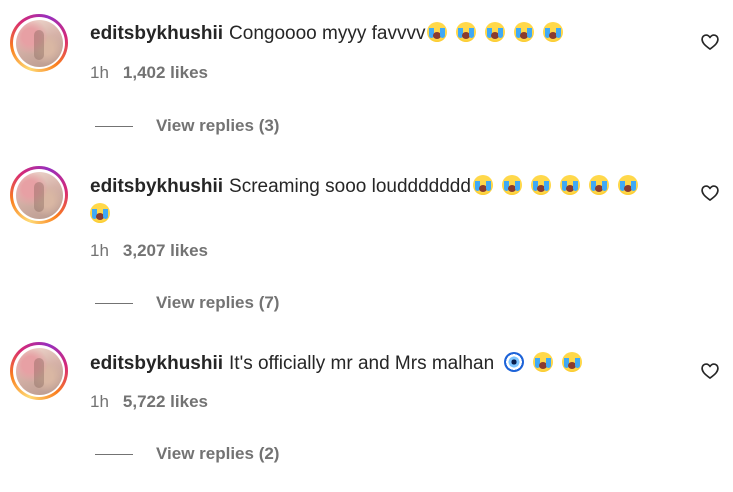 This screenshot has width=733, height=492. I want to click on view-replies-label: View replies (2), so click(218, 453).